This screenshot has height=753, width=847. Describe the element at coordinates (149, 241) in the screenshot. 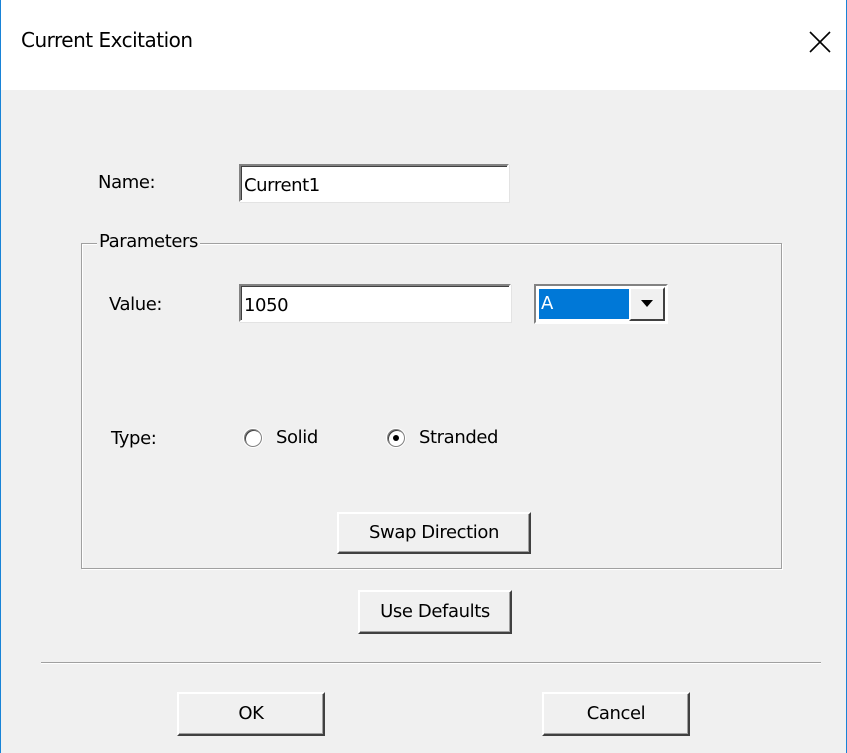

I see `parameters-legend: Parameters` at that location.